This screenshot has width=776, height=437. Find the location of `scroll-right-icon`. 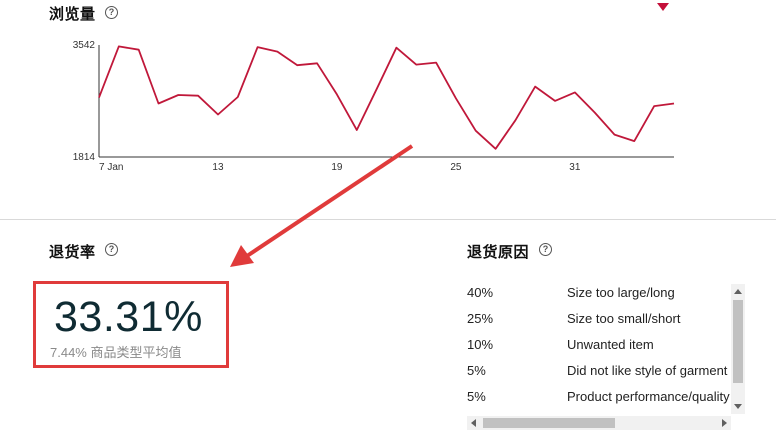

scroll-right-icon is located at coordinates (724, 423).